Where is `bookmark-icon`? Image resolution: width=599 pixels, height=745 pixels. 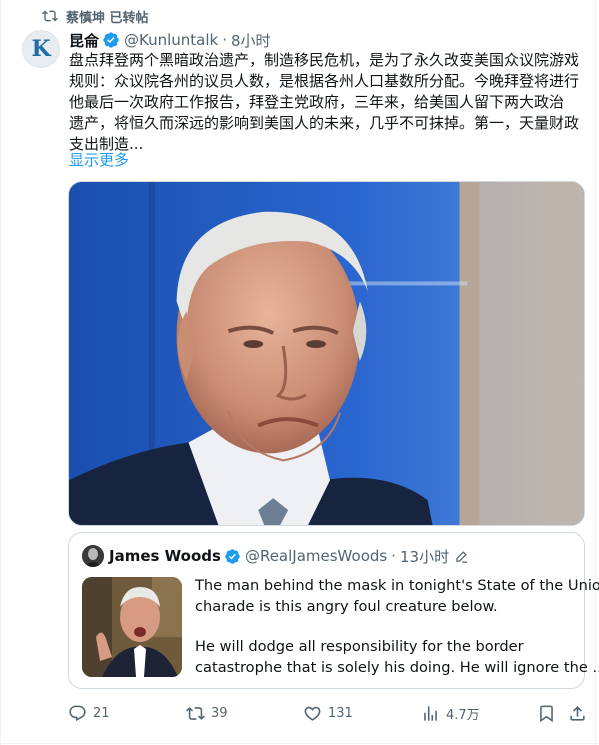 bookmark-icon is located at coordinates (546, 713).